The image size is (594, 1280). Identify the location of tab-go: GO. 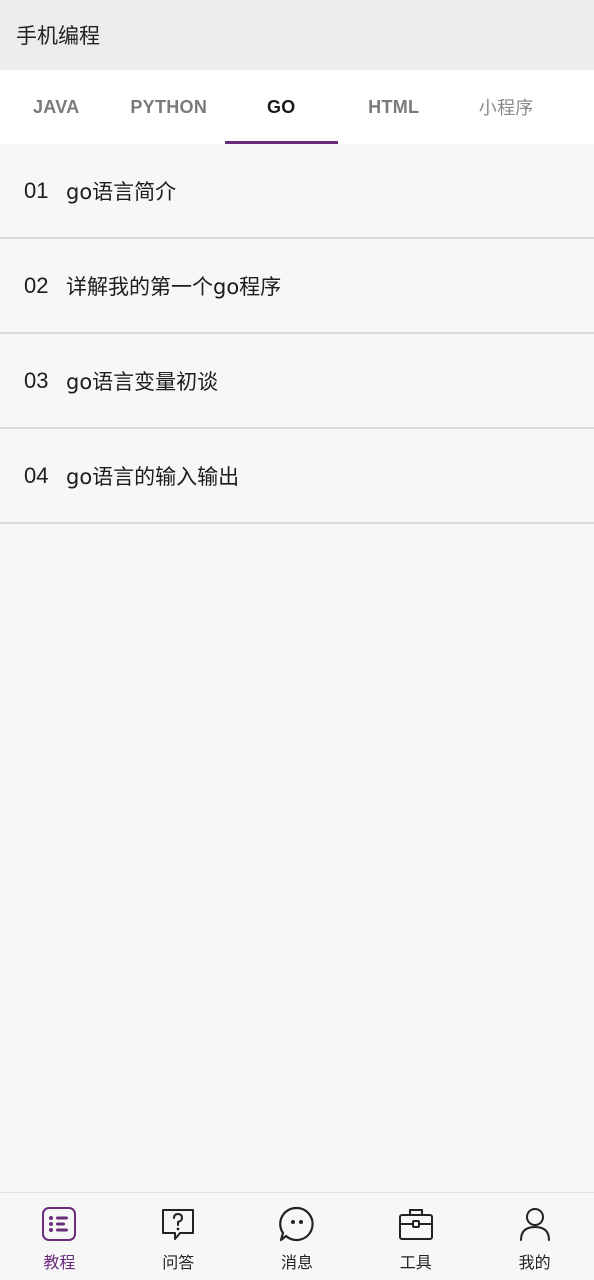
(281, 107).